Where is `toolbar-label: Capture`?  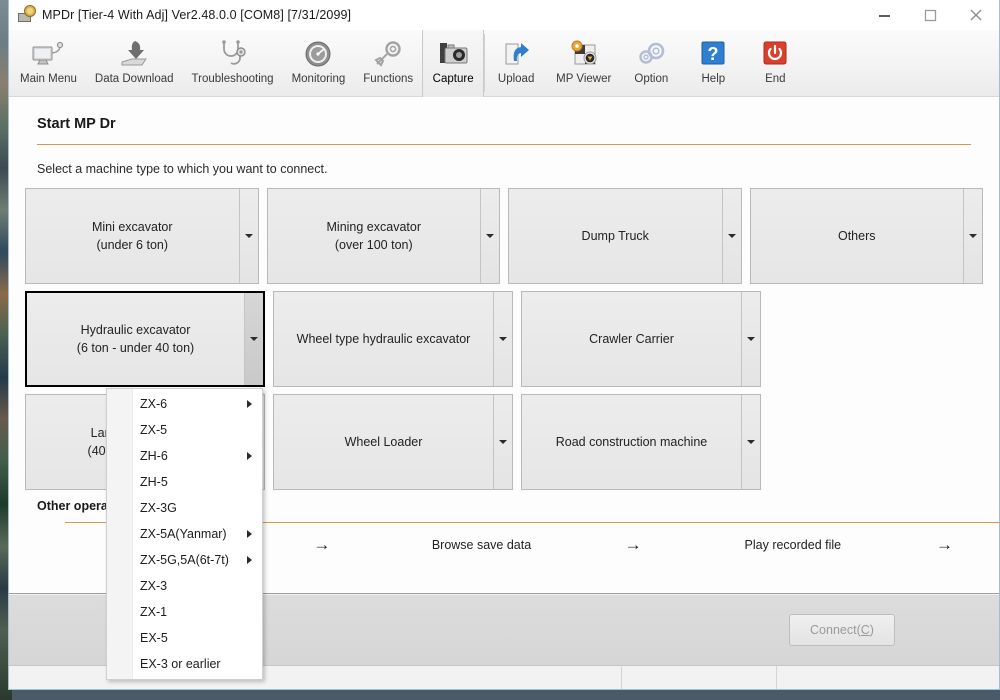
toolbar-label: Capture is located at coordinates (453, 79).